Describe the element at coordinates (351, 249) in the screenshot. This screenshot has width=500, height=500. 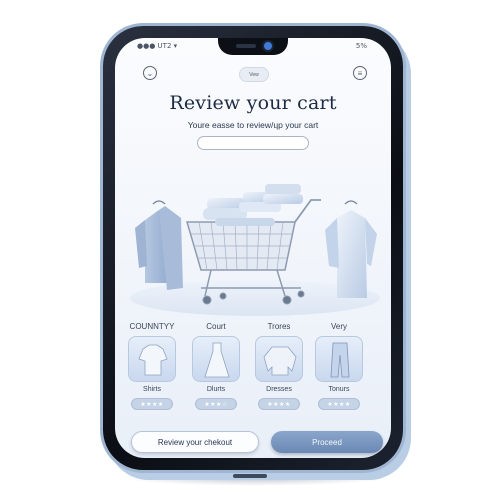
I see `hanging-shirt-right` at that location.